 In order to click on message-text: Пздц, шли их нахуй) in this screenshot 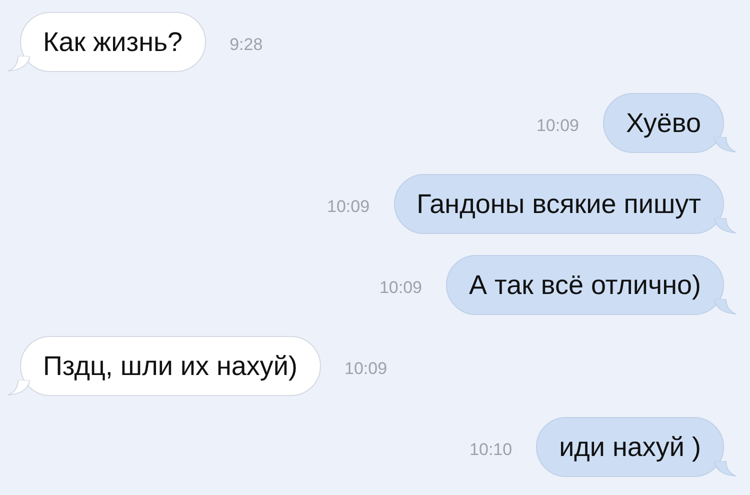, I will do `click(170, 366)`.